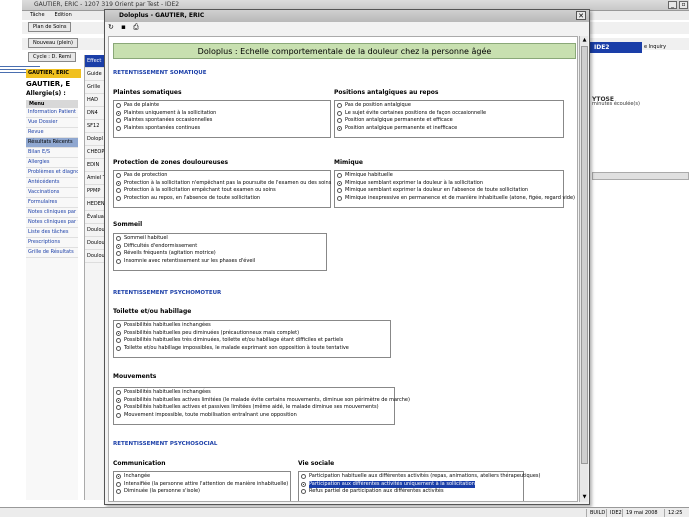 The image size is (689, 517). Describe the element at coordinates (52, 223) in the screenshot. I see `menu-item: Notes cliniques par t` at that location.